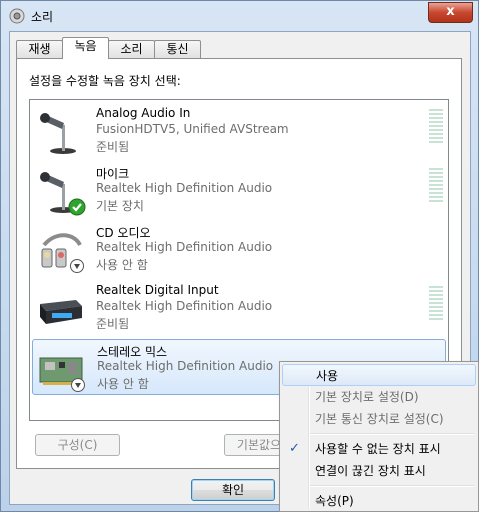 Image resolution: width=479 pixels, height=512 pixels. I want to click on menu-item-show-disabled-devices: ✓ 사용할 수 없는 장치 표시, so click(379, 449).